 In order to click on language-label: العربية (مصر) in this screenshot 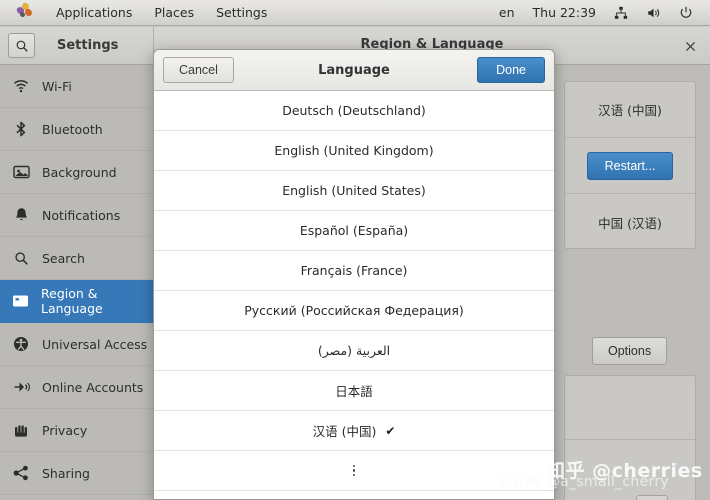, I will do `click(354, 350)`.